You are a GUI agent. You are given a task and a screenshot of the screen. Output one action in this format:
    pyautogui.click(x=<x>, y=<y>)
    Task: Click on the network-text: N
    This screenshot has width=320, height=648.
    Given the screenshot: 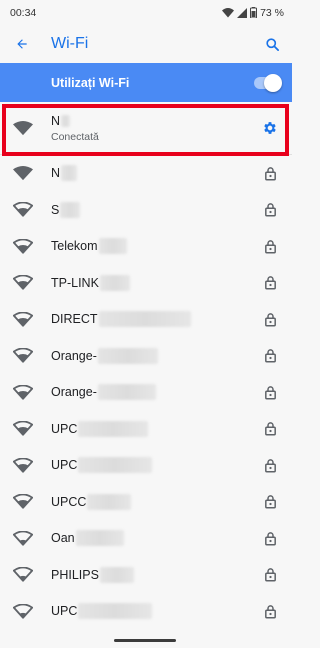 What is the action you would take?
    pyautogui.click(x=155, y=173)
    